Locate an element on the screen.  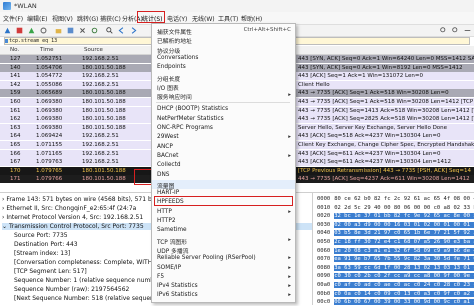
menu-wireless: 无线(W) is located at coordinates (203, 18).